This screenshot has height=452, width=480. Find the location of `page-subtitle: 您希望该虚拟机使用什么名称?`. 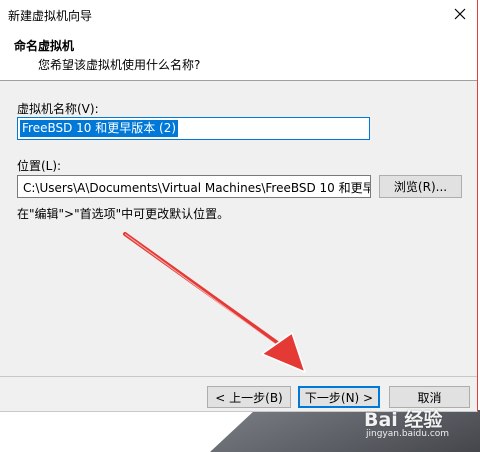

page-subtitle: 您希望该虚拟机使用什么名称? is located at coordinates (119, 65).